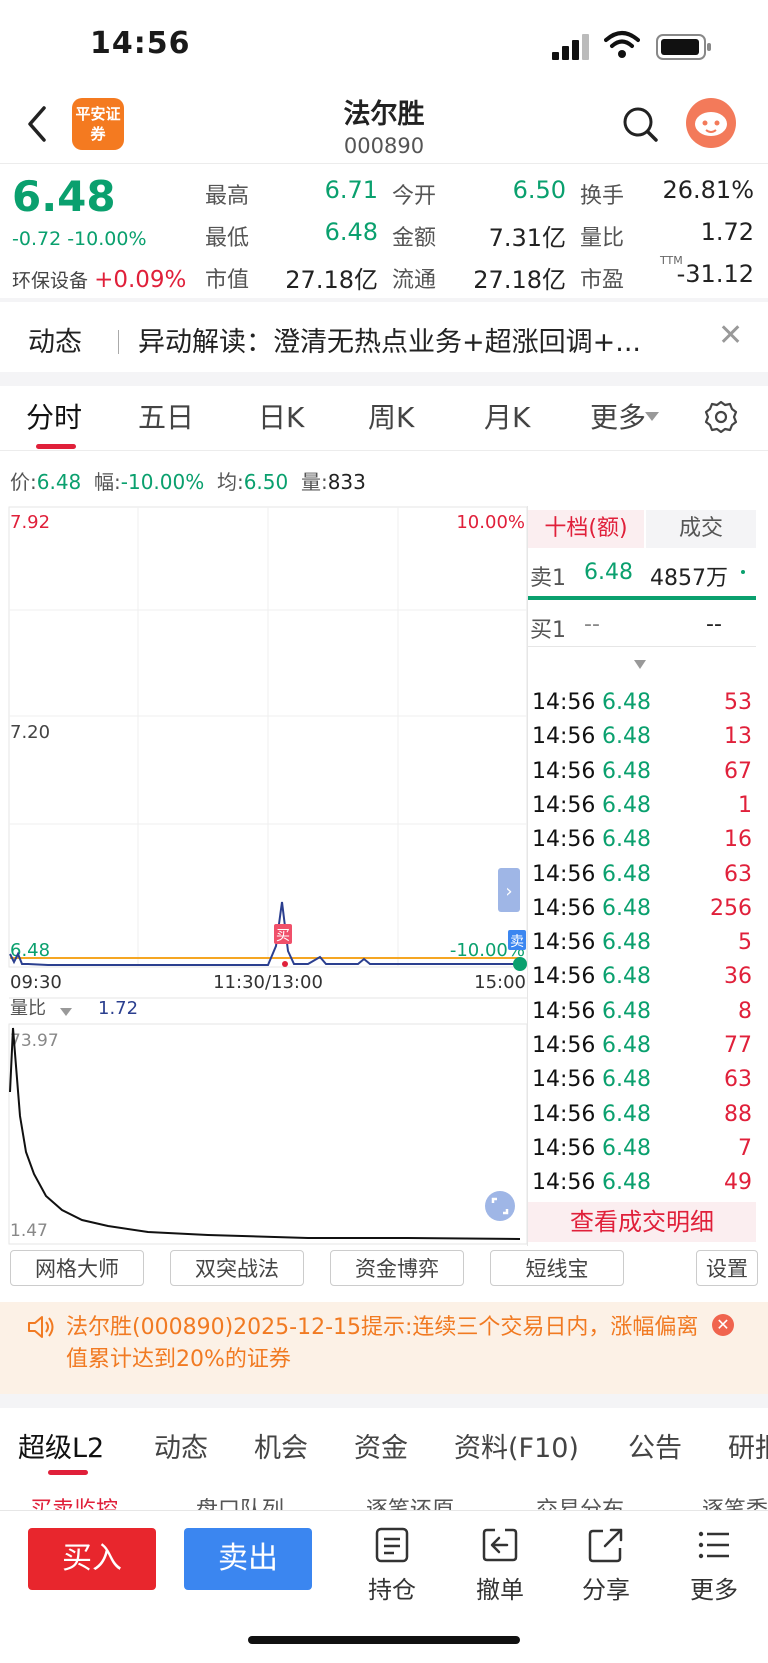 The width and height of the screenshot is (768, 1663). I want to click on info-price: 6.48, so click(59, 482).